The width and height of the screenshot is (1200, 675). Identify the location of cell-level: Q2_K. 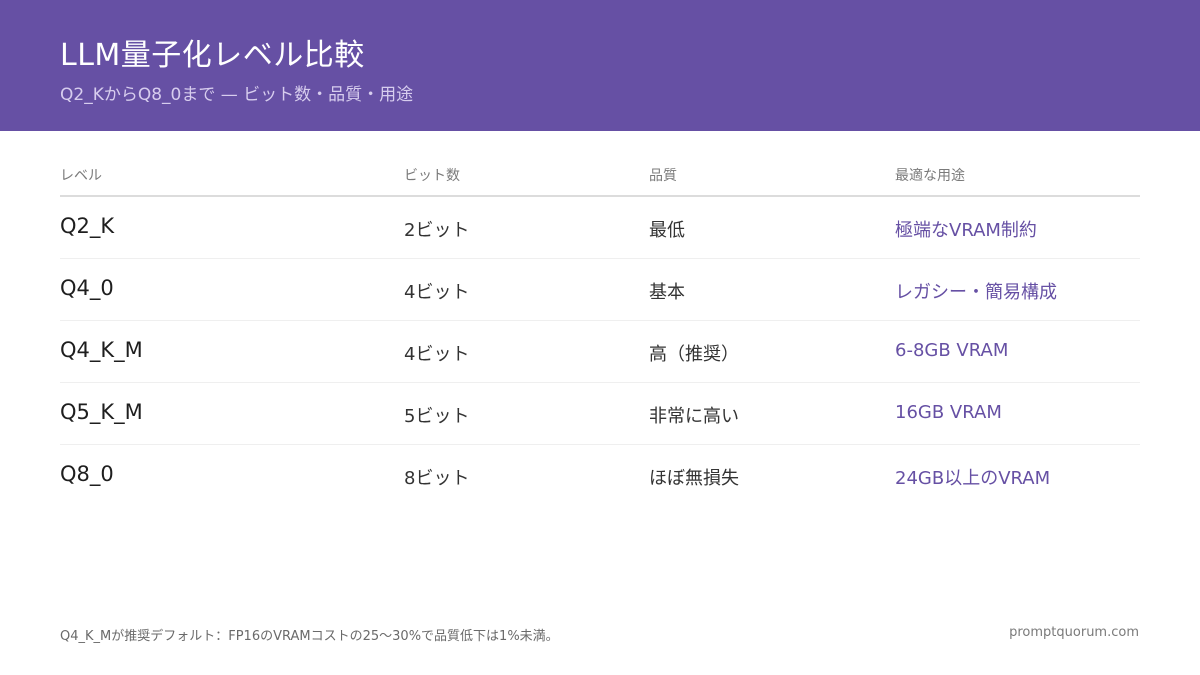
(87, 226).